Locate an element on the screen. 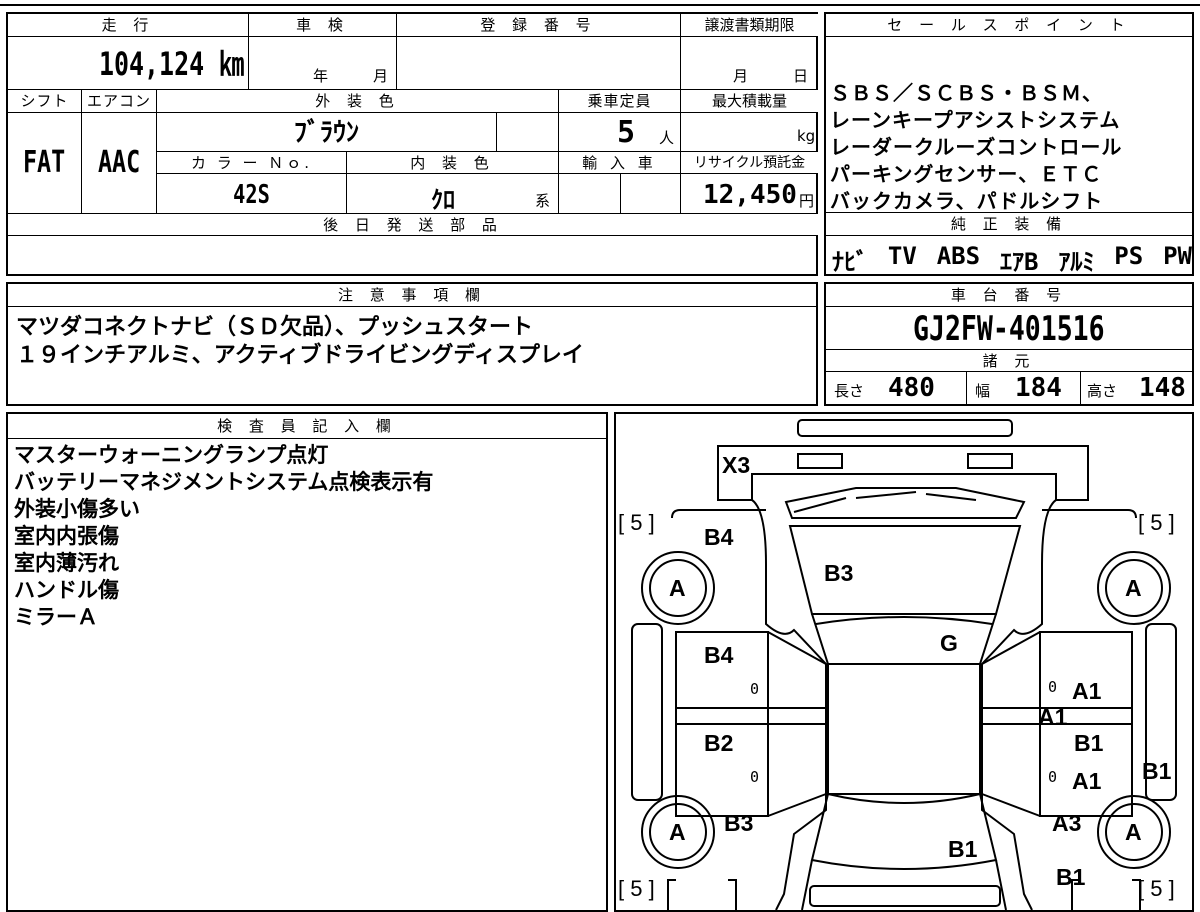 This screenshot has height=912, width=1200. damage-mark-a1-center: A1 is located at coordinates (1053, 717).